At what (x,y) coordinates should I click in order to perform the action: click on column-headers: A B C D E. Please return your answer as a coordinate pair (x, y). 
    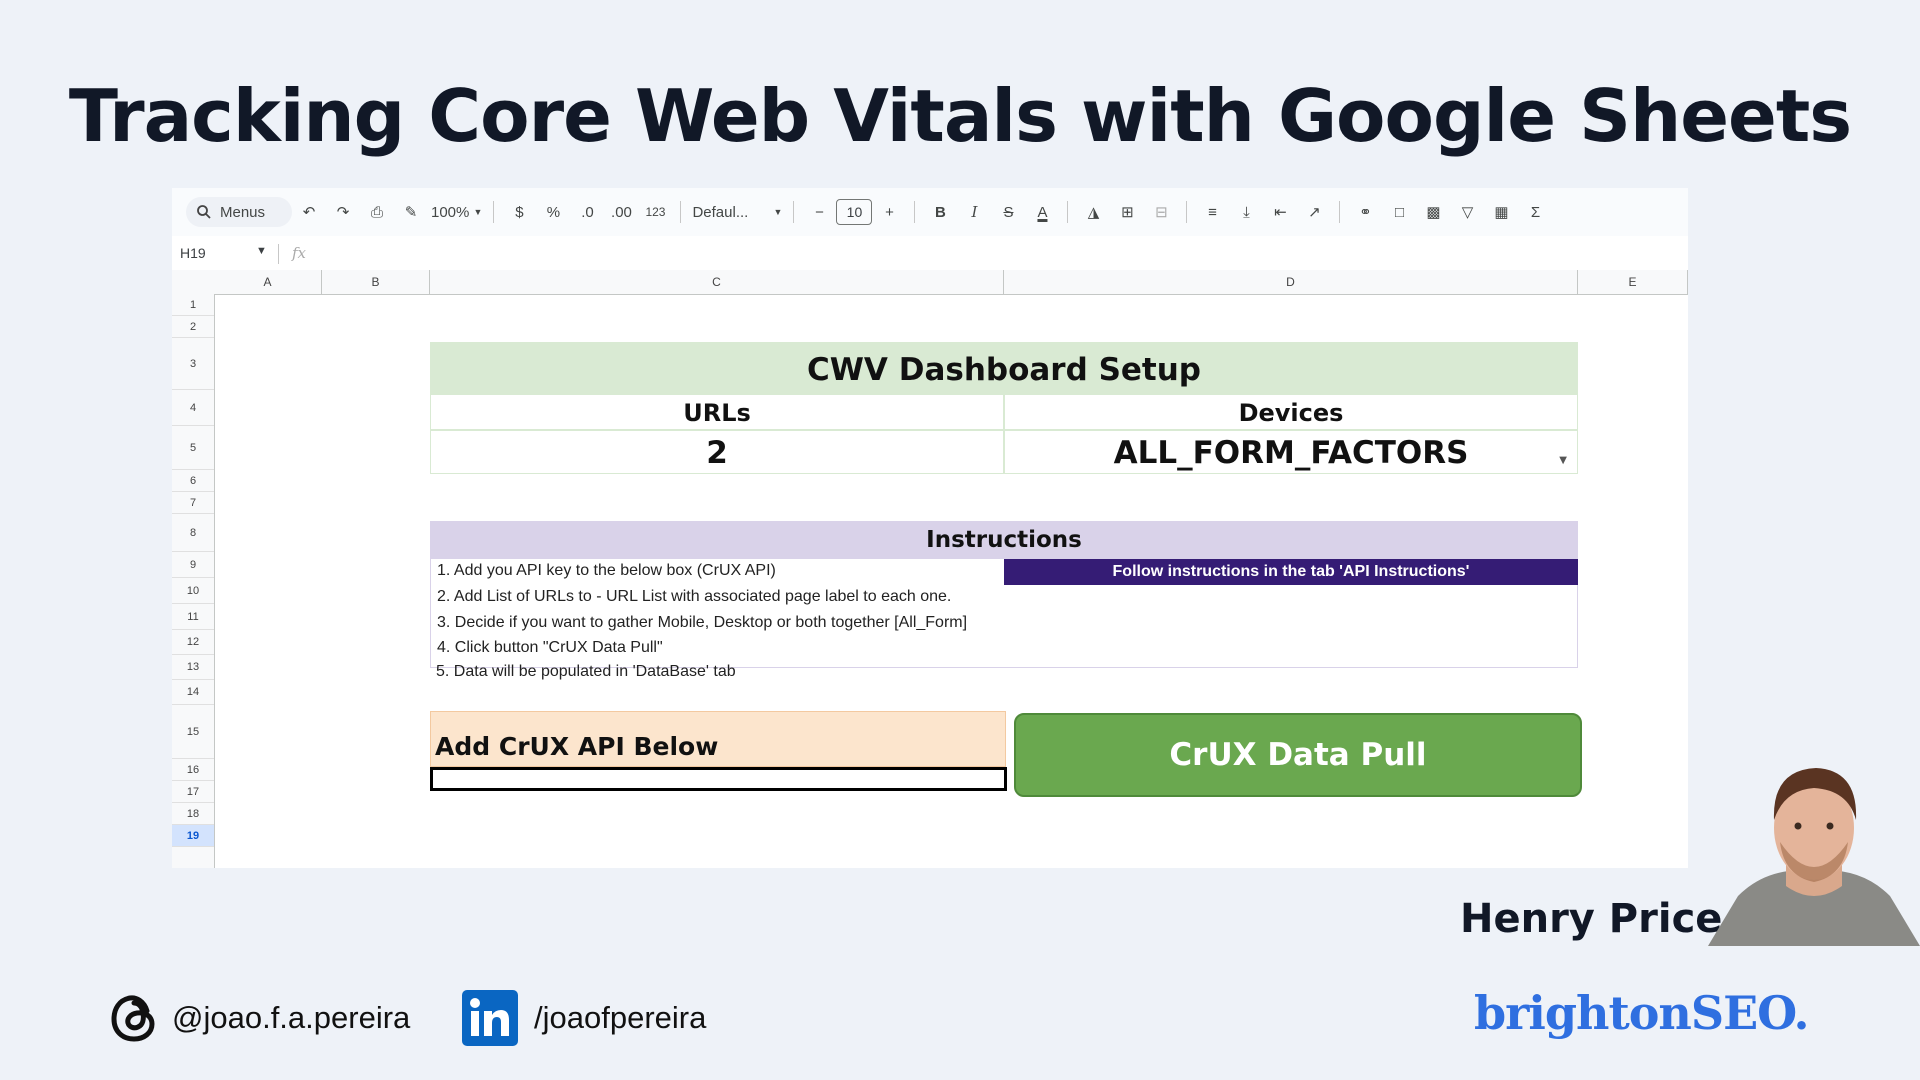
    Looking at the image, I should click on (930, 282).